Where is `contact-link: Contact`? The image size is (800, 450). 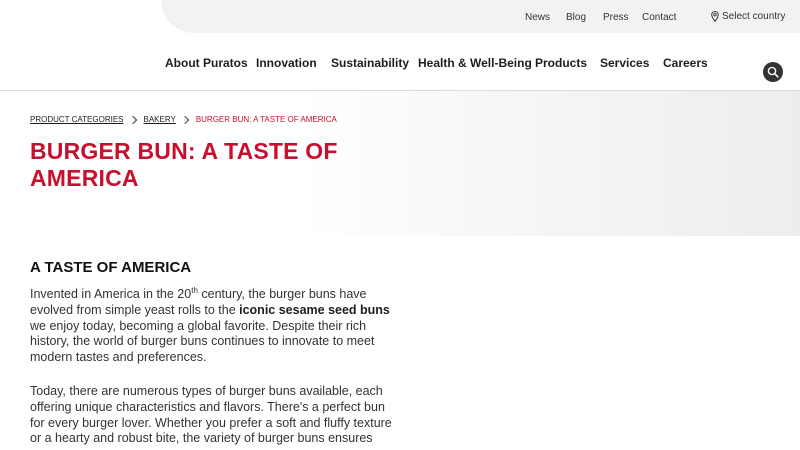
contact-link: Contact is located at coordinates (659, 17).